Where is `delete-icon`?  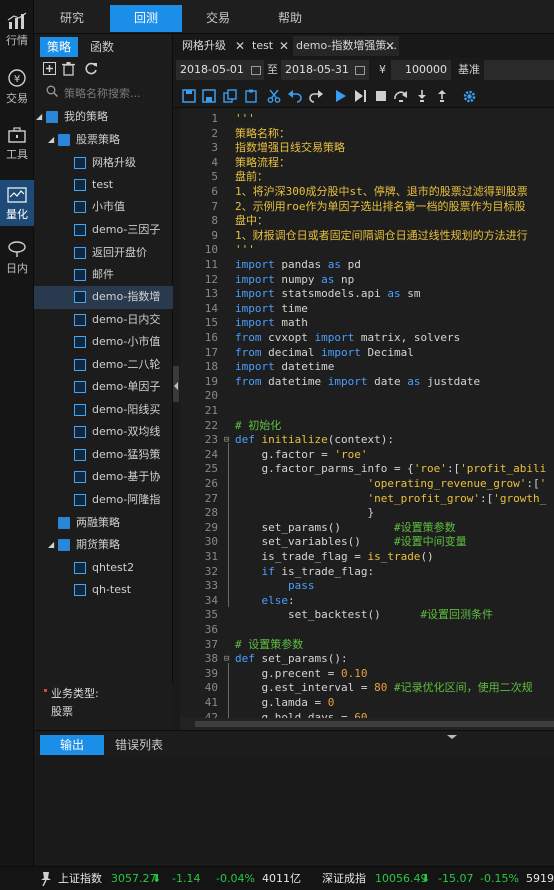
delete-icon is located at coordinates (69, 69).